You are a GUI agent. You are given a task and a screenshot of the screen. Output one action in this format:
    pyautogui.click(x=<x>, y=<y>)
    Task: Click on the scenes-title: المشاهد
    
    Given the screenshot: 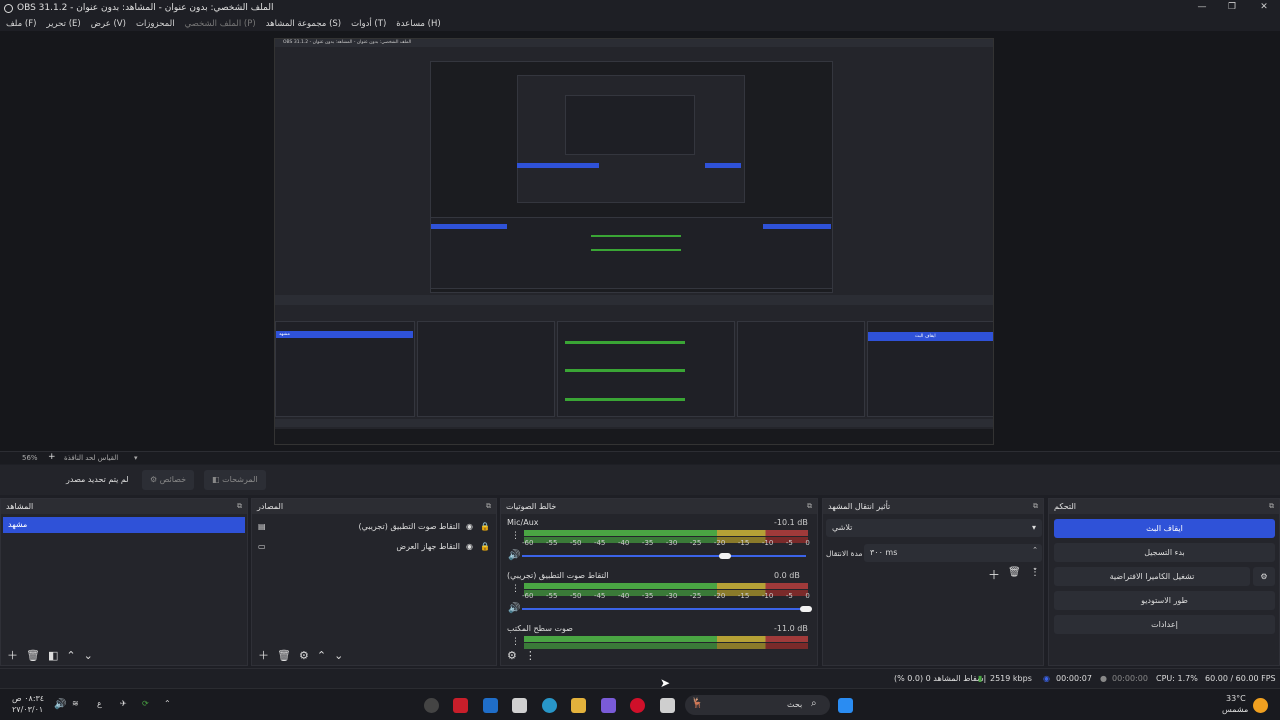 What is the action you would take?
    pyautogui.click(x=20, y=506)
    